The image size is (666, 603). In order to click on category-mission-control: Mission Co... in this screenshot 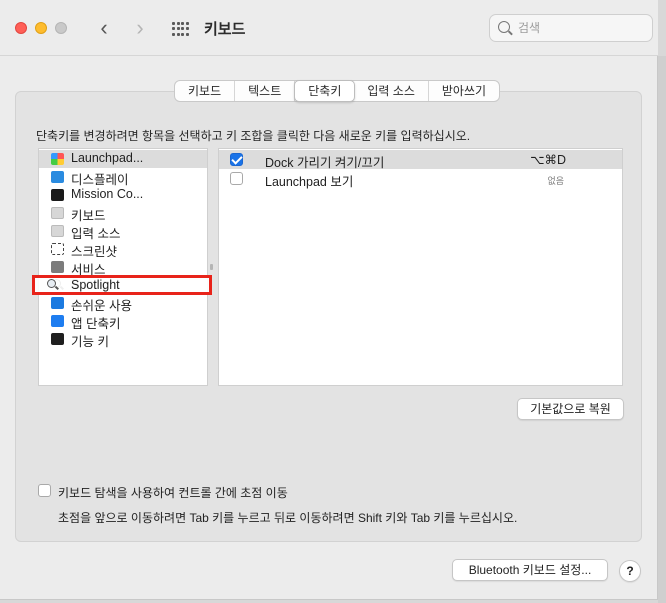, I will do `click(123, 195)`.